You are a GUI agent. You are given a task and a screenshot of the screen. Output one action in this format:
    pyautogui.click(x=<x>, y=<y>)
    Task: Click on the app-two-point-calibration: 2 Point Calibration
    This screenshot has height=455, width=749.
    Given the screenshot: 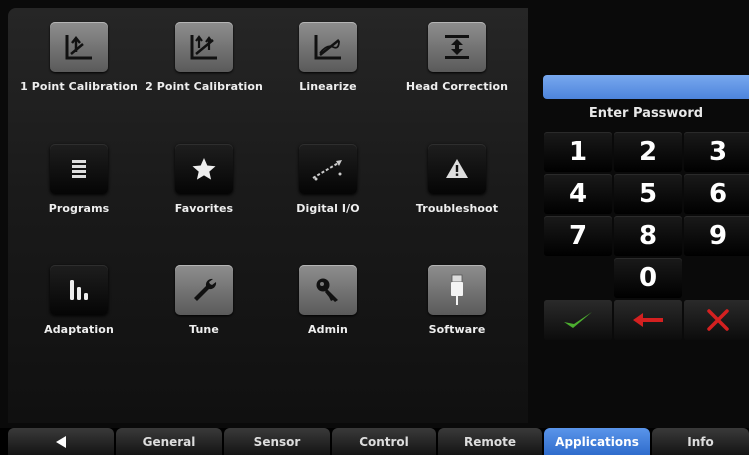 What is the action you would take?
    pyautogui.click(x=204, y=69)
    